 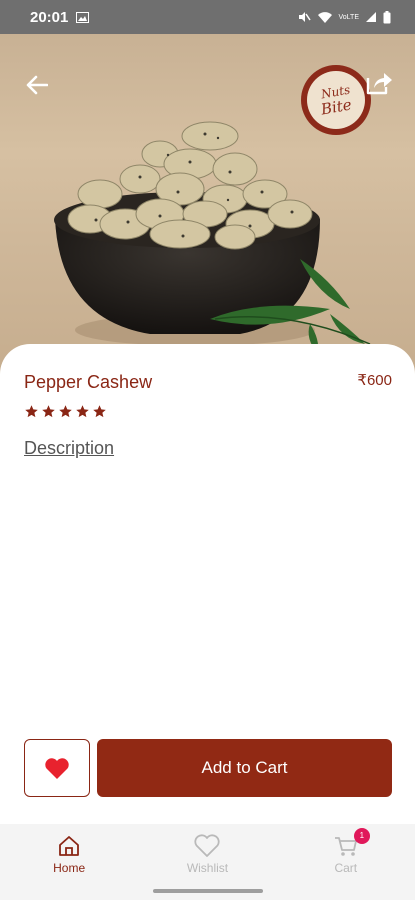 What do you see at coordinates (207, 867) in the screenshot?
I see `nav-label-wishlist: Wishlist` at bounding box center [207, 867].